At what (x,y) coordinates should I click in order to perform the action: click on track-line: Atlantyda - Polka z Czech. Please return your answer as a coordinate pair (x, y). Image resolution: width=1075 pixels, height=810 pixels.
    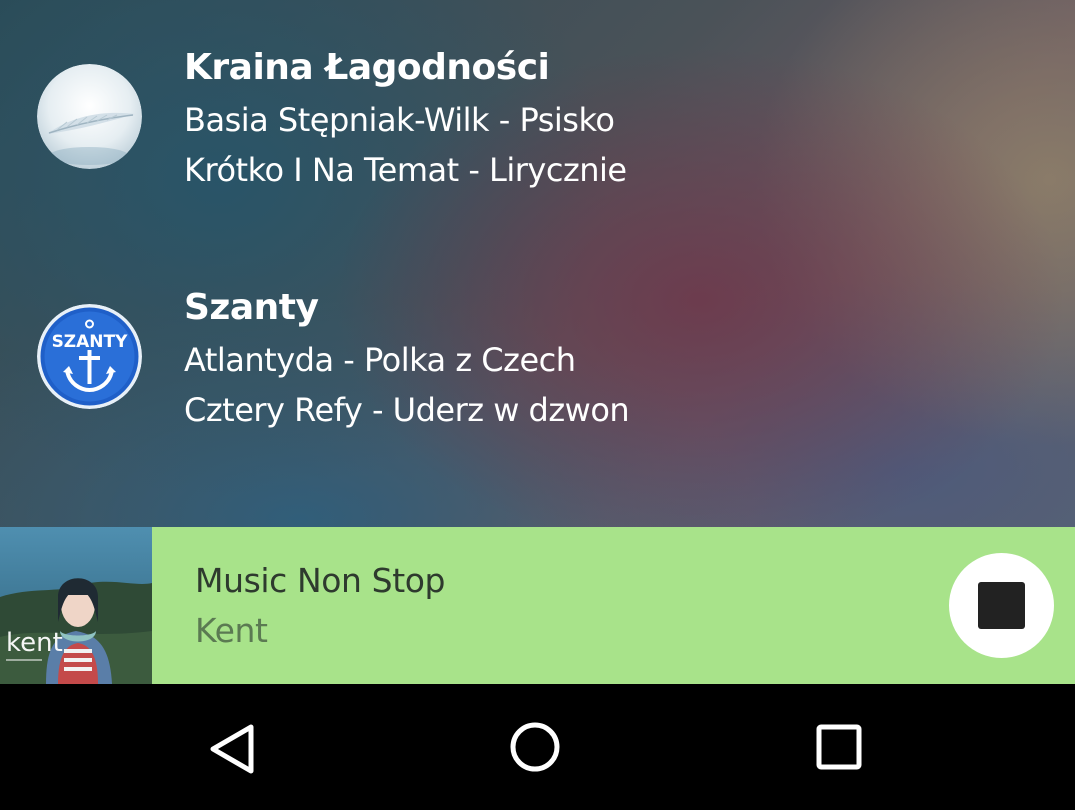
    Looking at the image, I should click on (380, 360).